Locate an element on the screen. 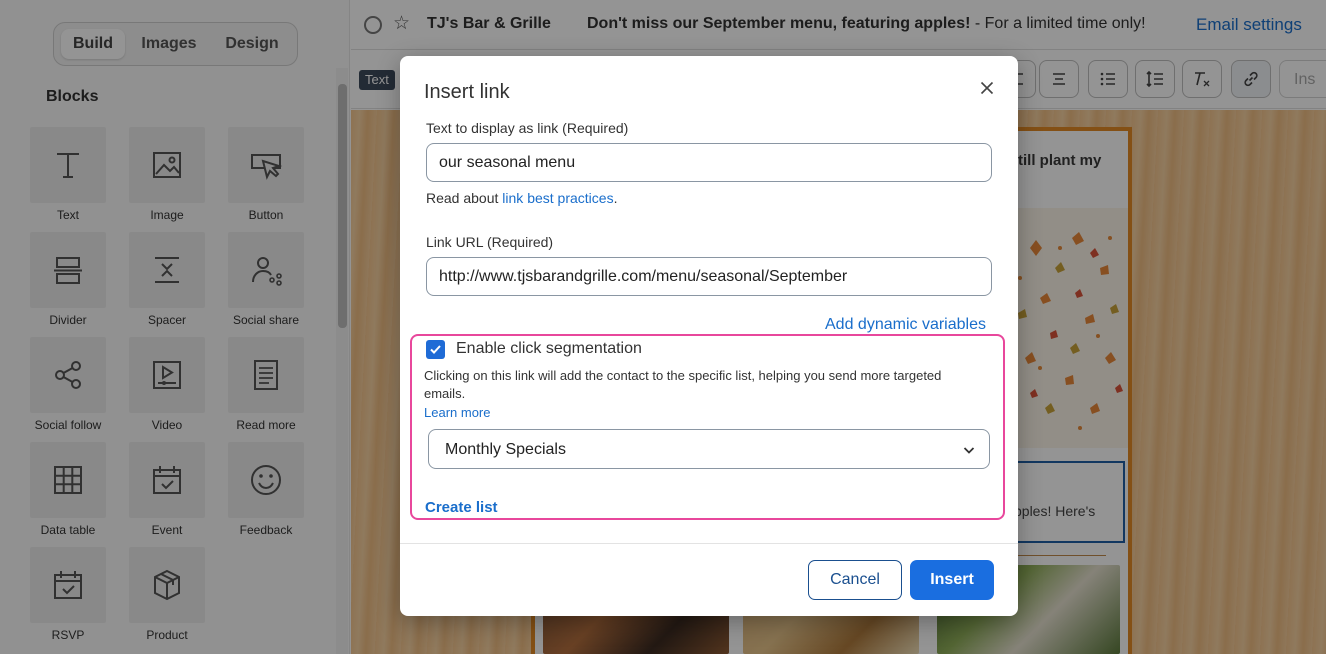  dialog-title: Insert link is located at coordinates (467, 92).